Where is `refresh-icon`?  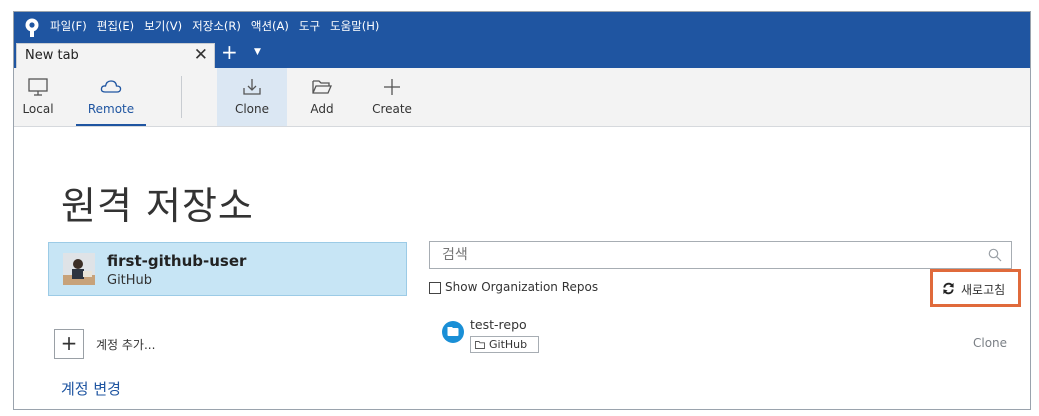
refresh-icon is located at coordinates (948, 288).